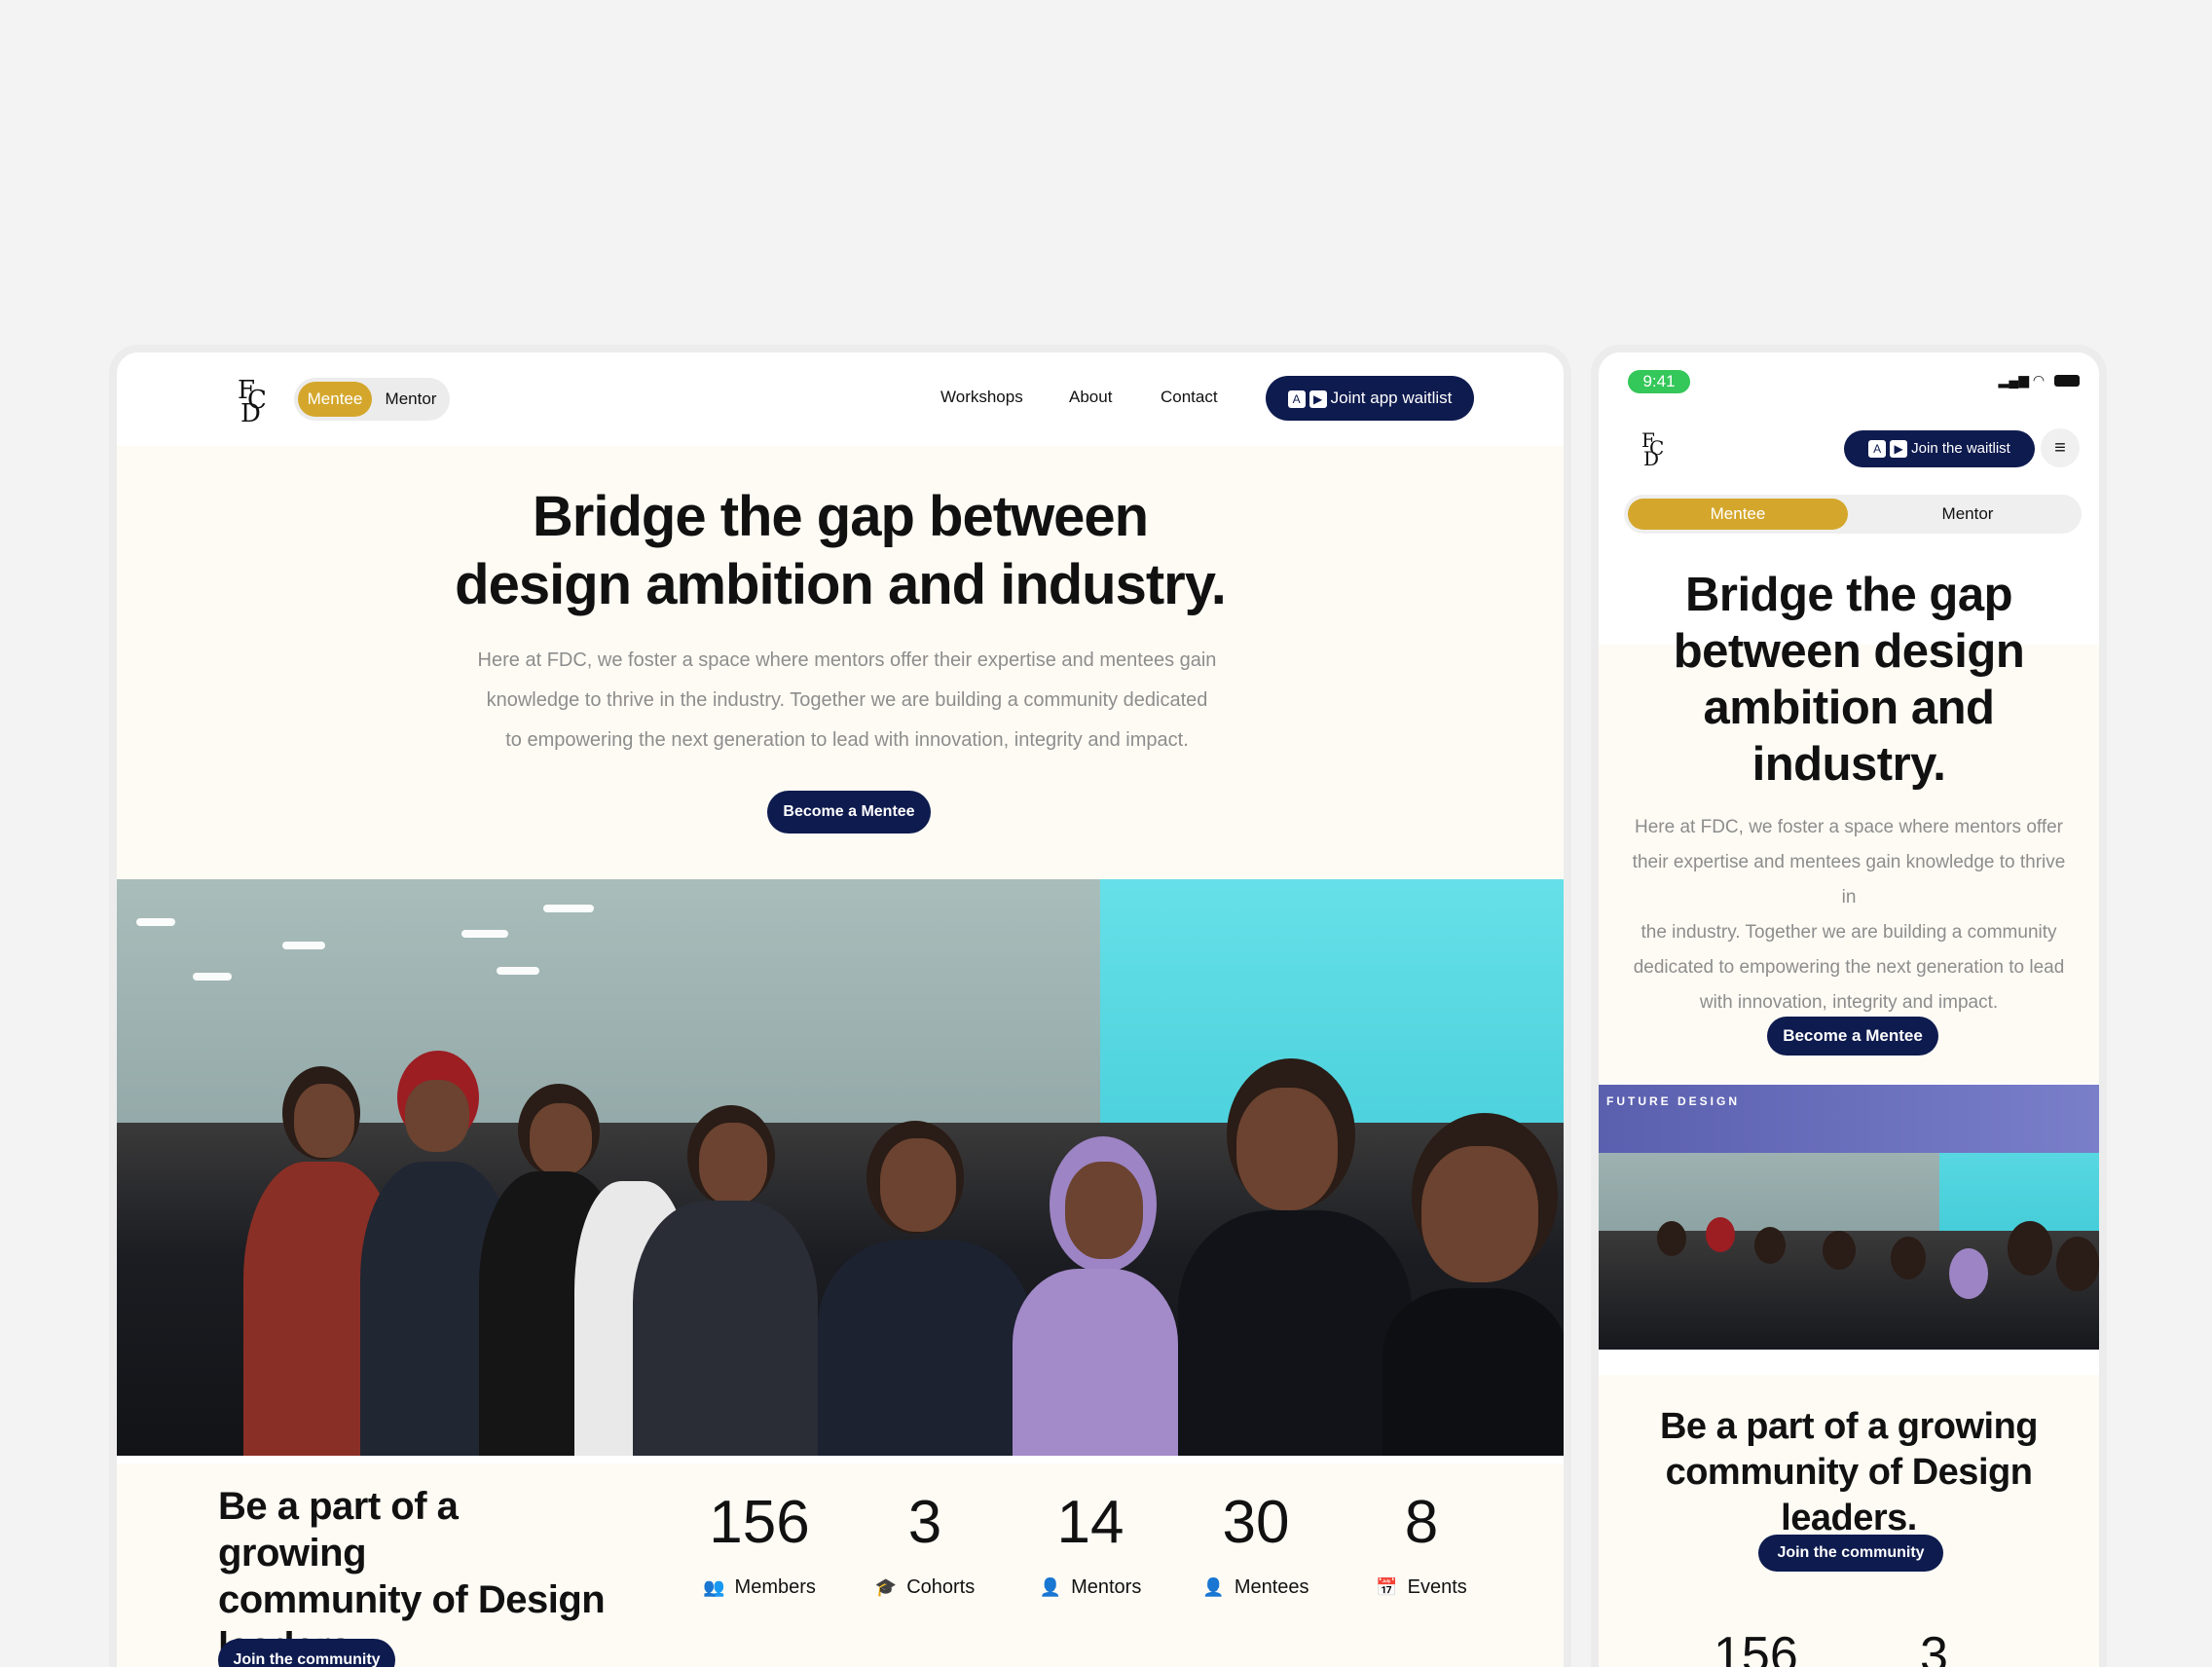  I want to click on status-time: 9:41, so click(1659, 382).